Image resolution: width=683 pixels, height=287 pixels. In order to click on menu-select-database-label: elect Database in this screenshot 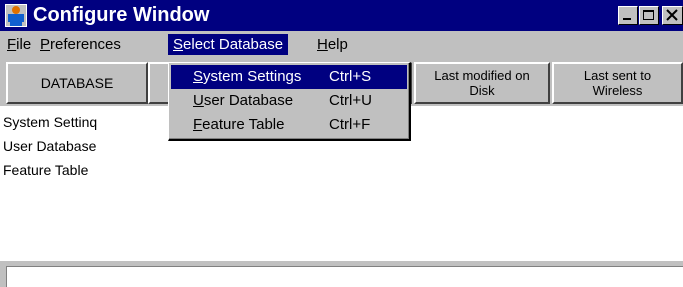, I will do `click(233, 44)`.